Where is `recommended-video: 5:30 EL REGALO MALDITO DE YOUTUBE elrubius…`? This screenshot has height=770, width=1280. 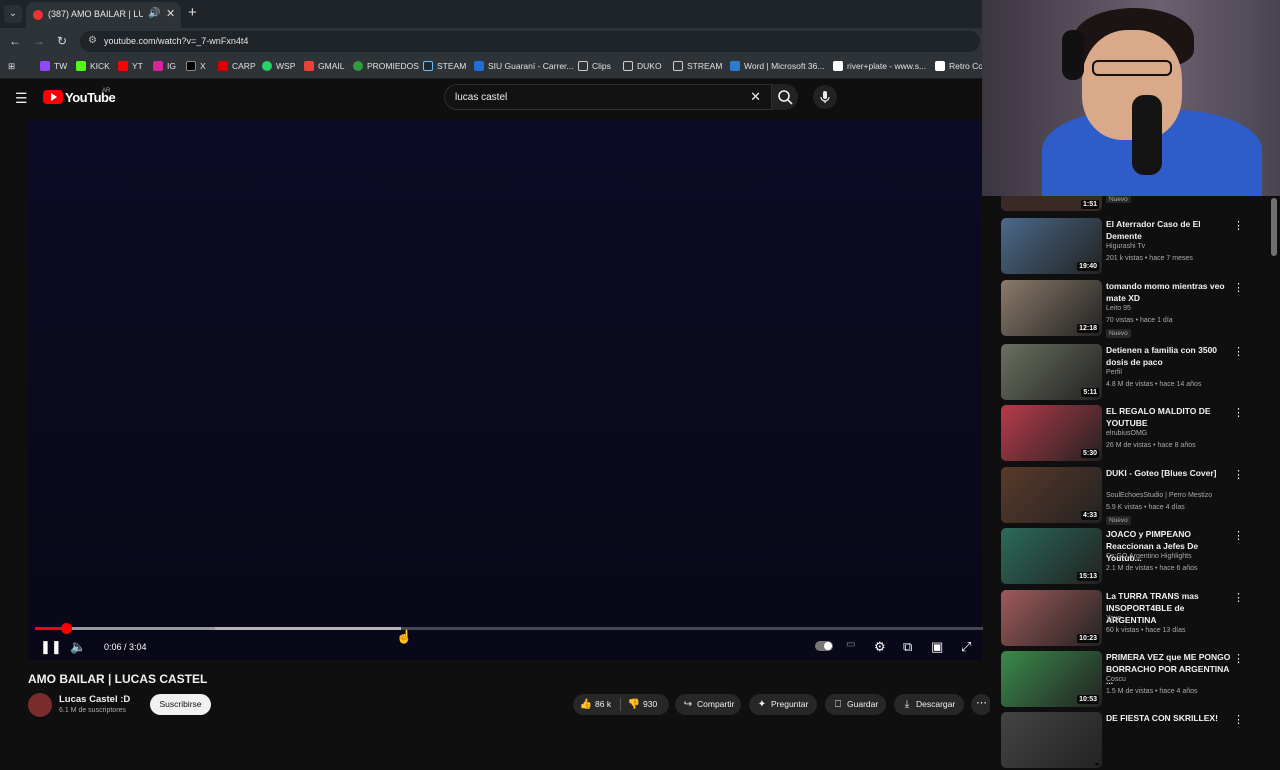 recommended-video: 5:30 EL REGALO MALDITO DE YOUTUBE elrubius… is located at coordinates (1136, 434).